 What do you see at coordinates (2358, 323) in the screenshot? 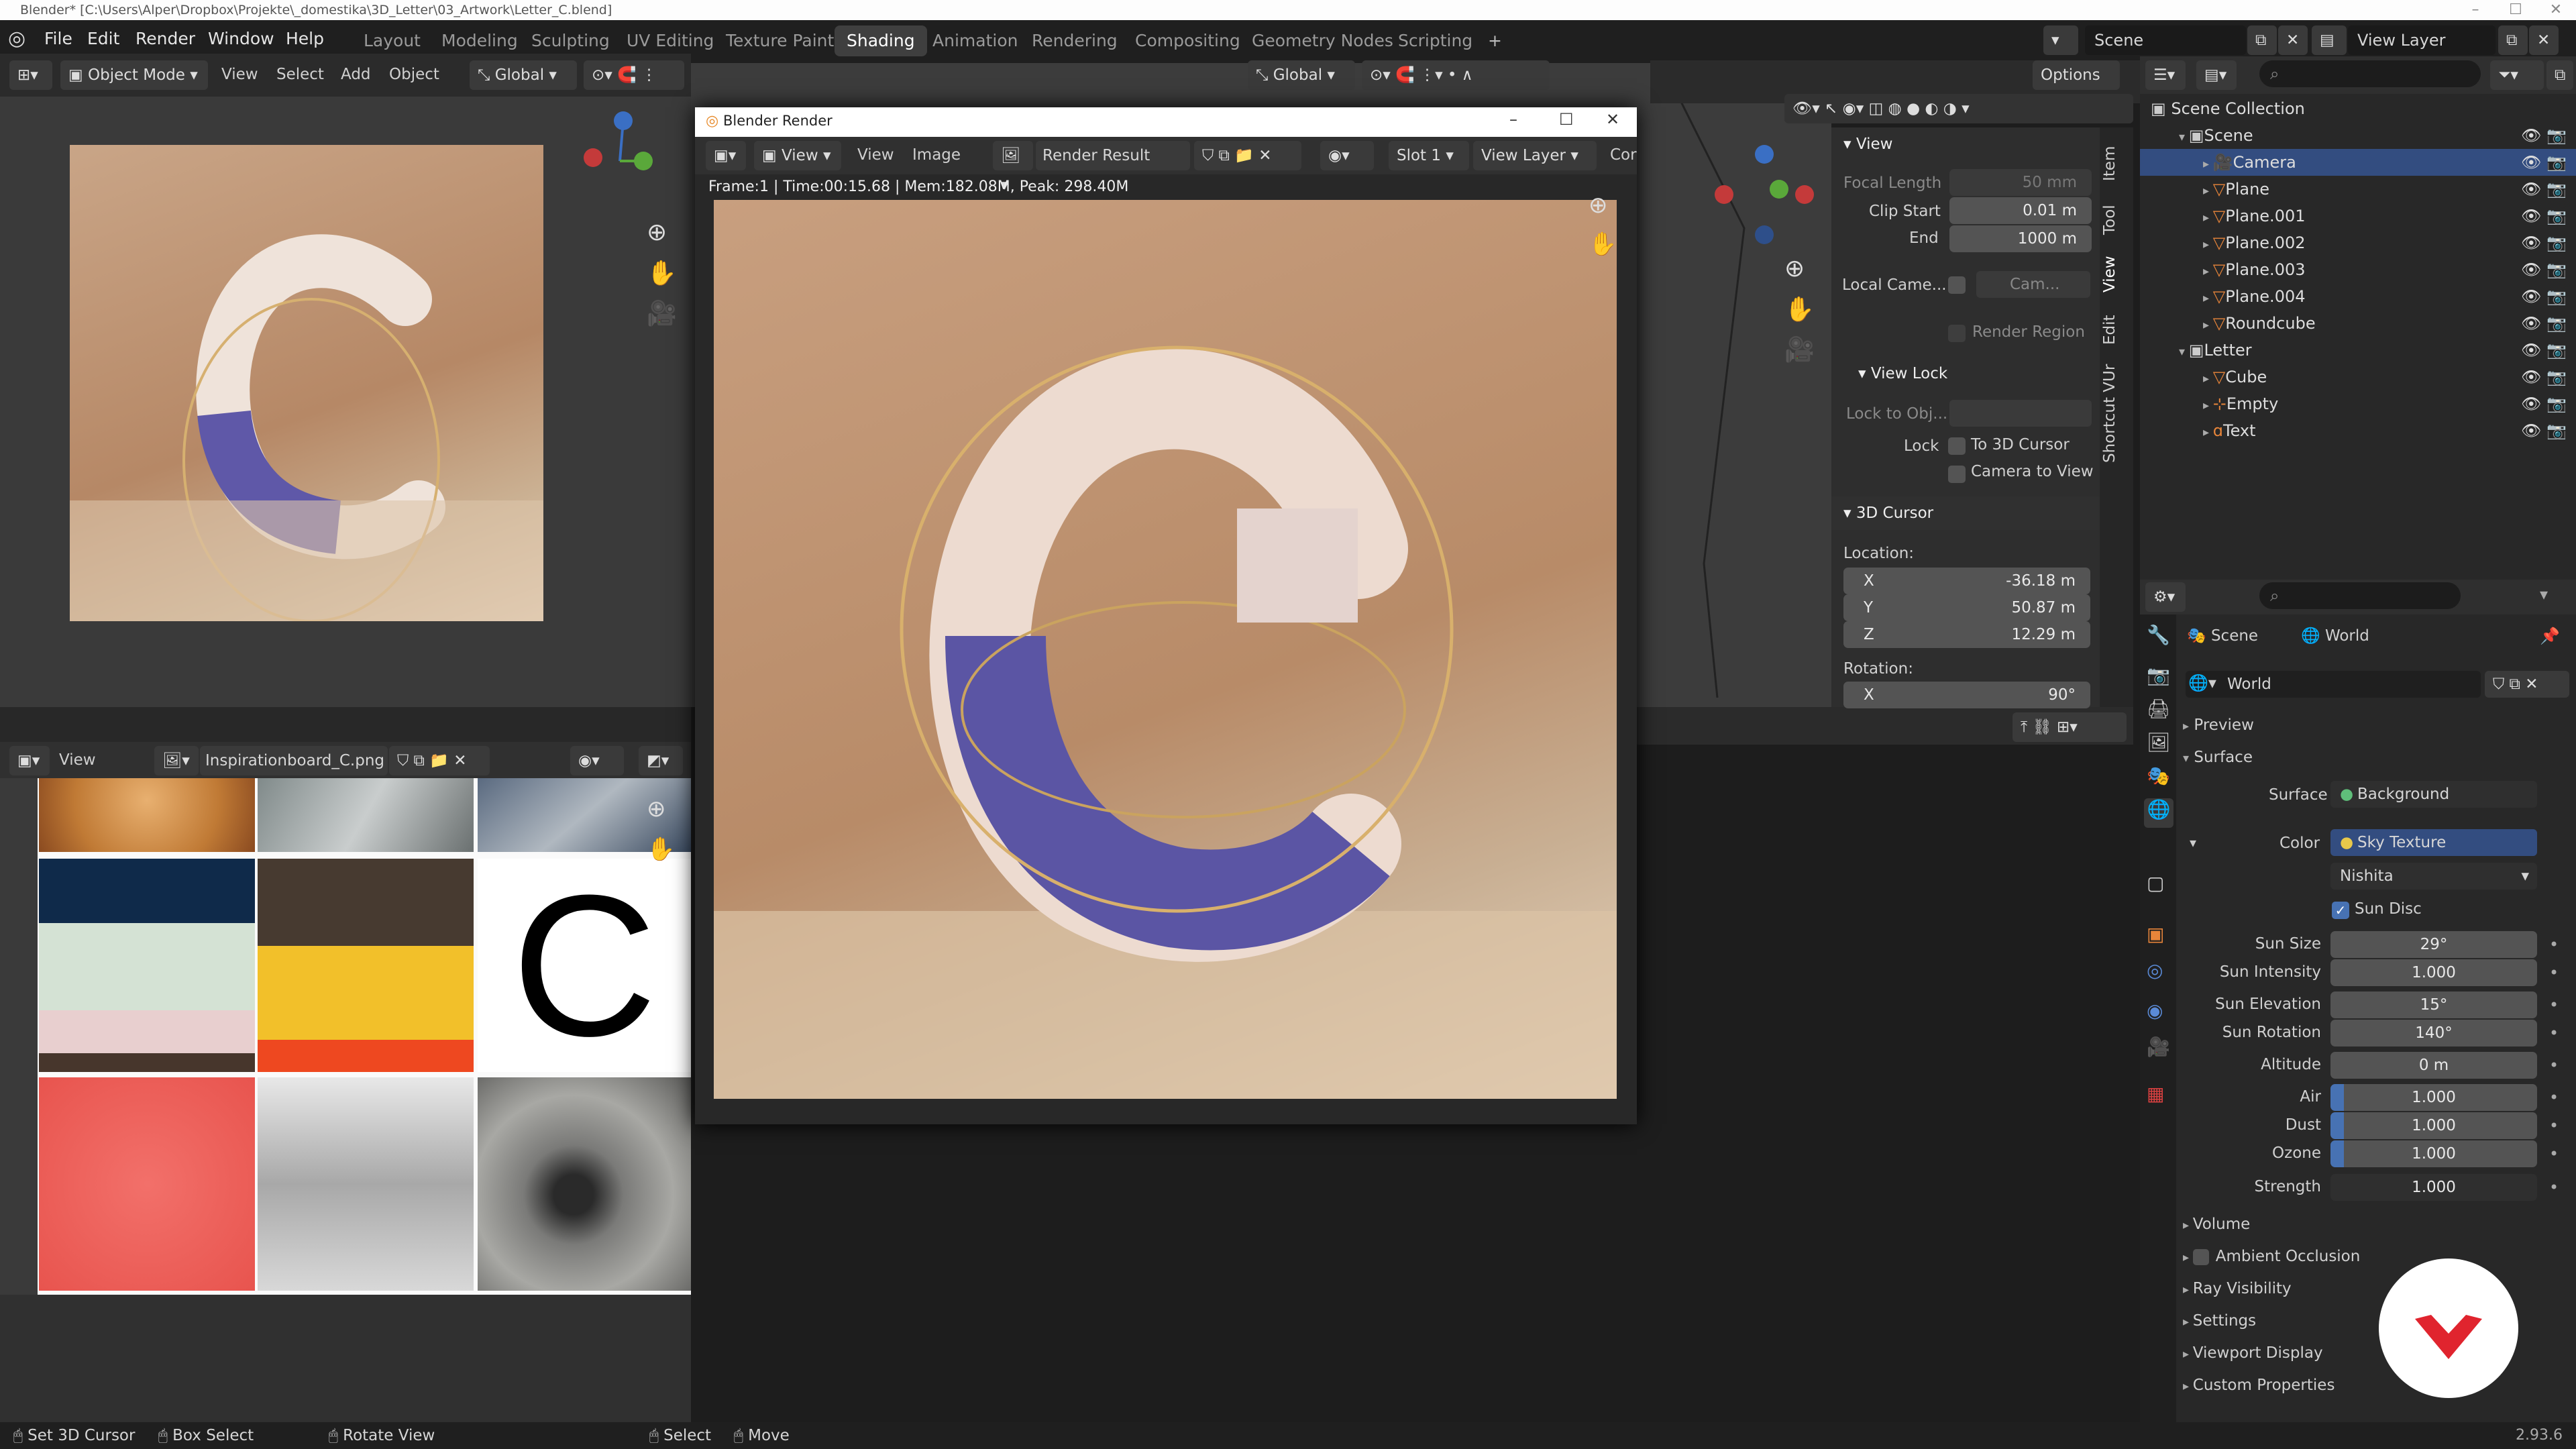
I see `outliner-row: ▸ ▽ Roundcube 👁 📷` at bounding box center [2358, 323].